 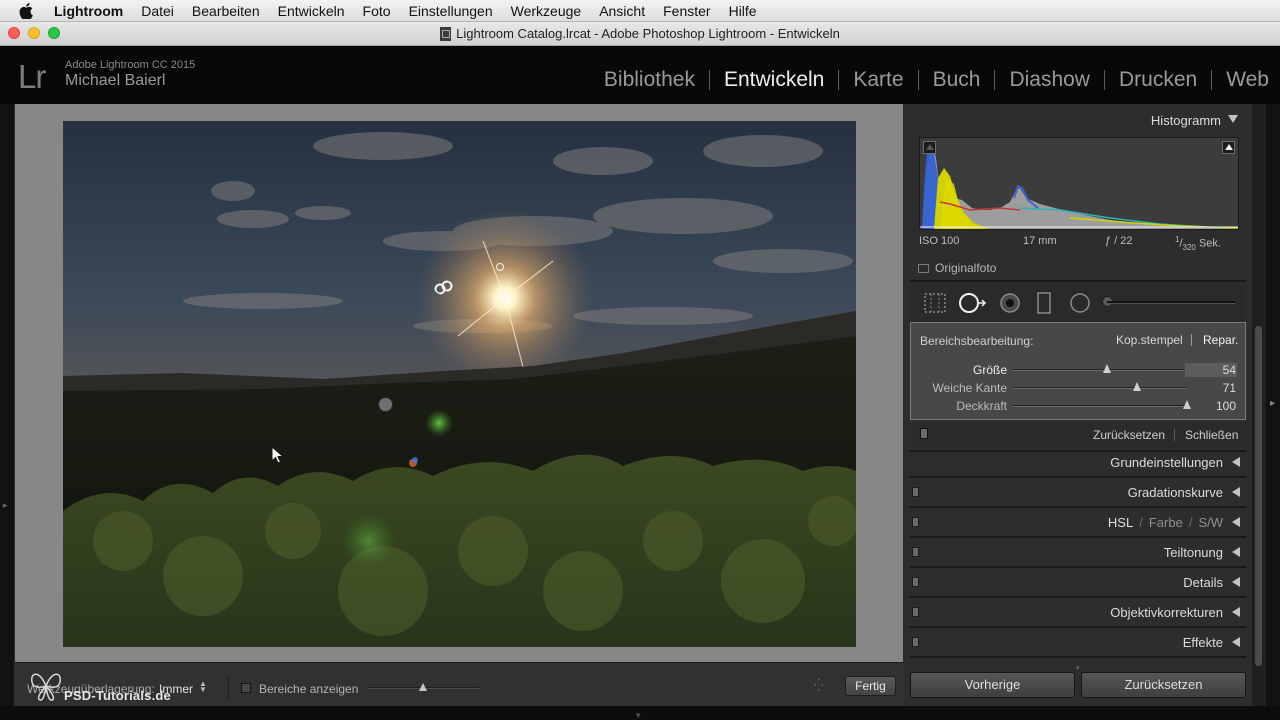 I want to click on spot-removal-icon, so click(x=973, y=303).